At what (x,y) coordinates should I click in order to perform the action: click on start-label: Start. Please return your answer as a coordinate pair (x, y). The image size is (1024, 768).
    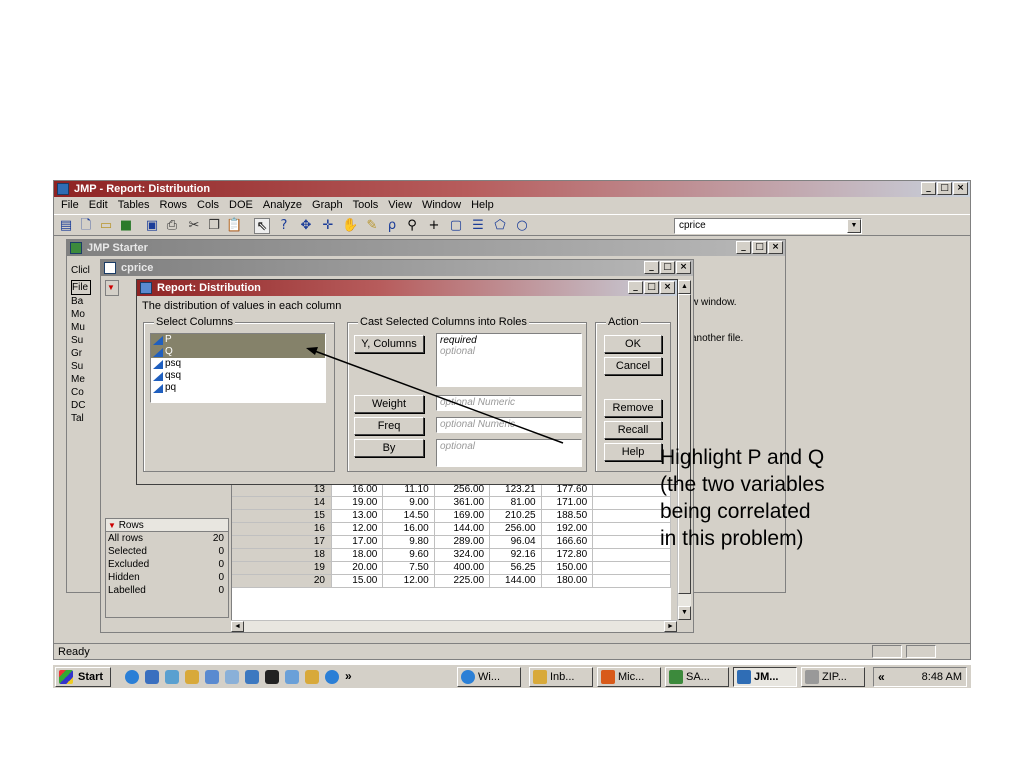
    Looking at the image, I should click on (91, 677).